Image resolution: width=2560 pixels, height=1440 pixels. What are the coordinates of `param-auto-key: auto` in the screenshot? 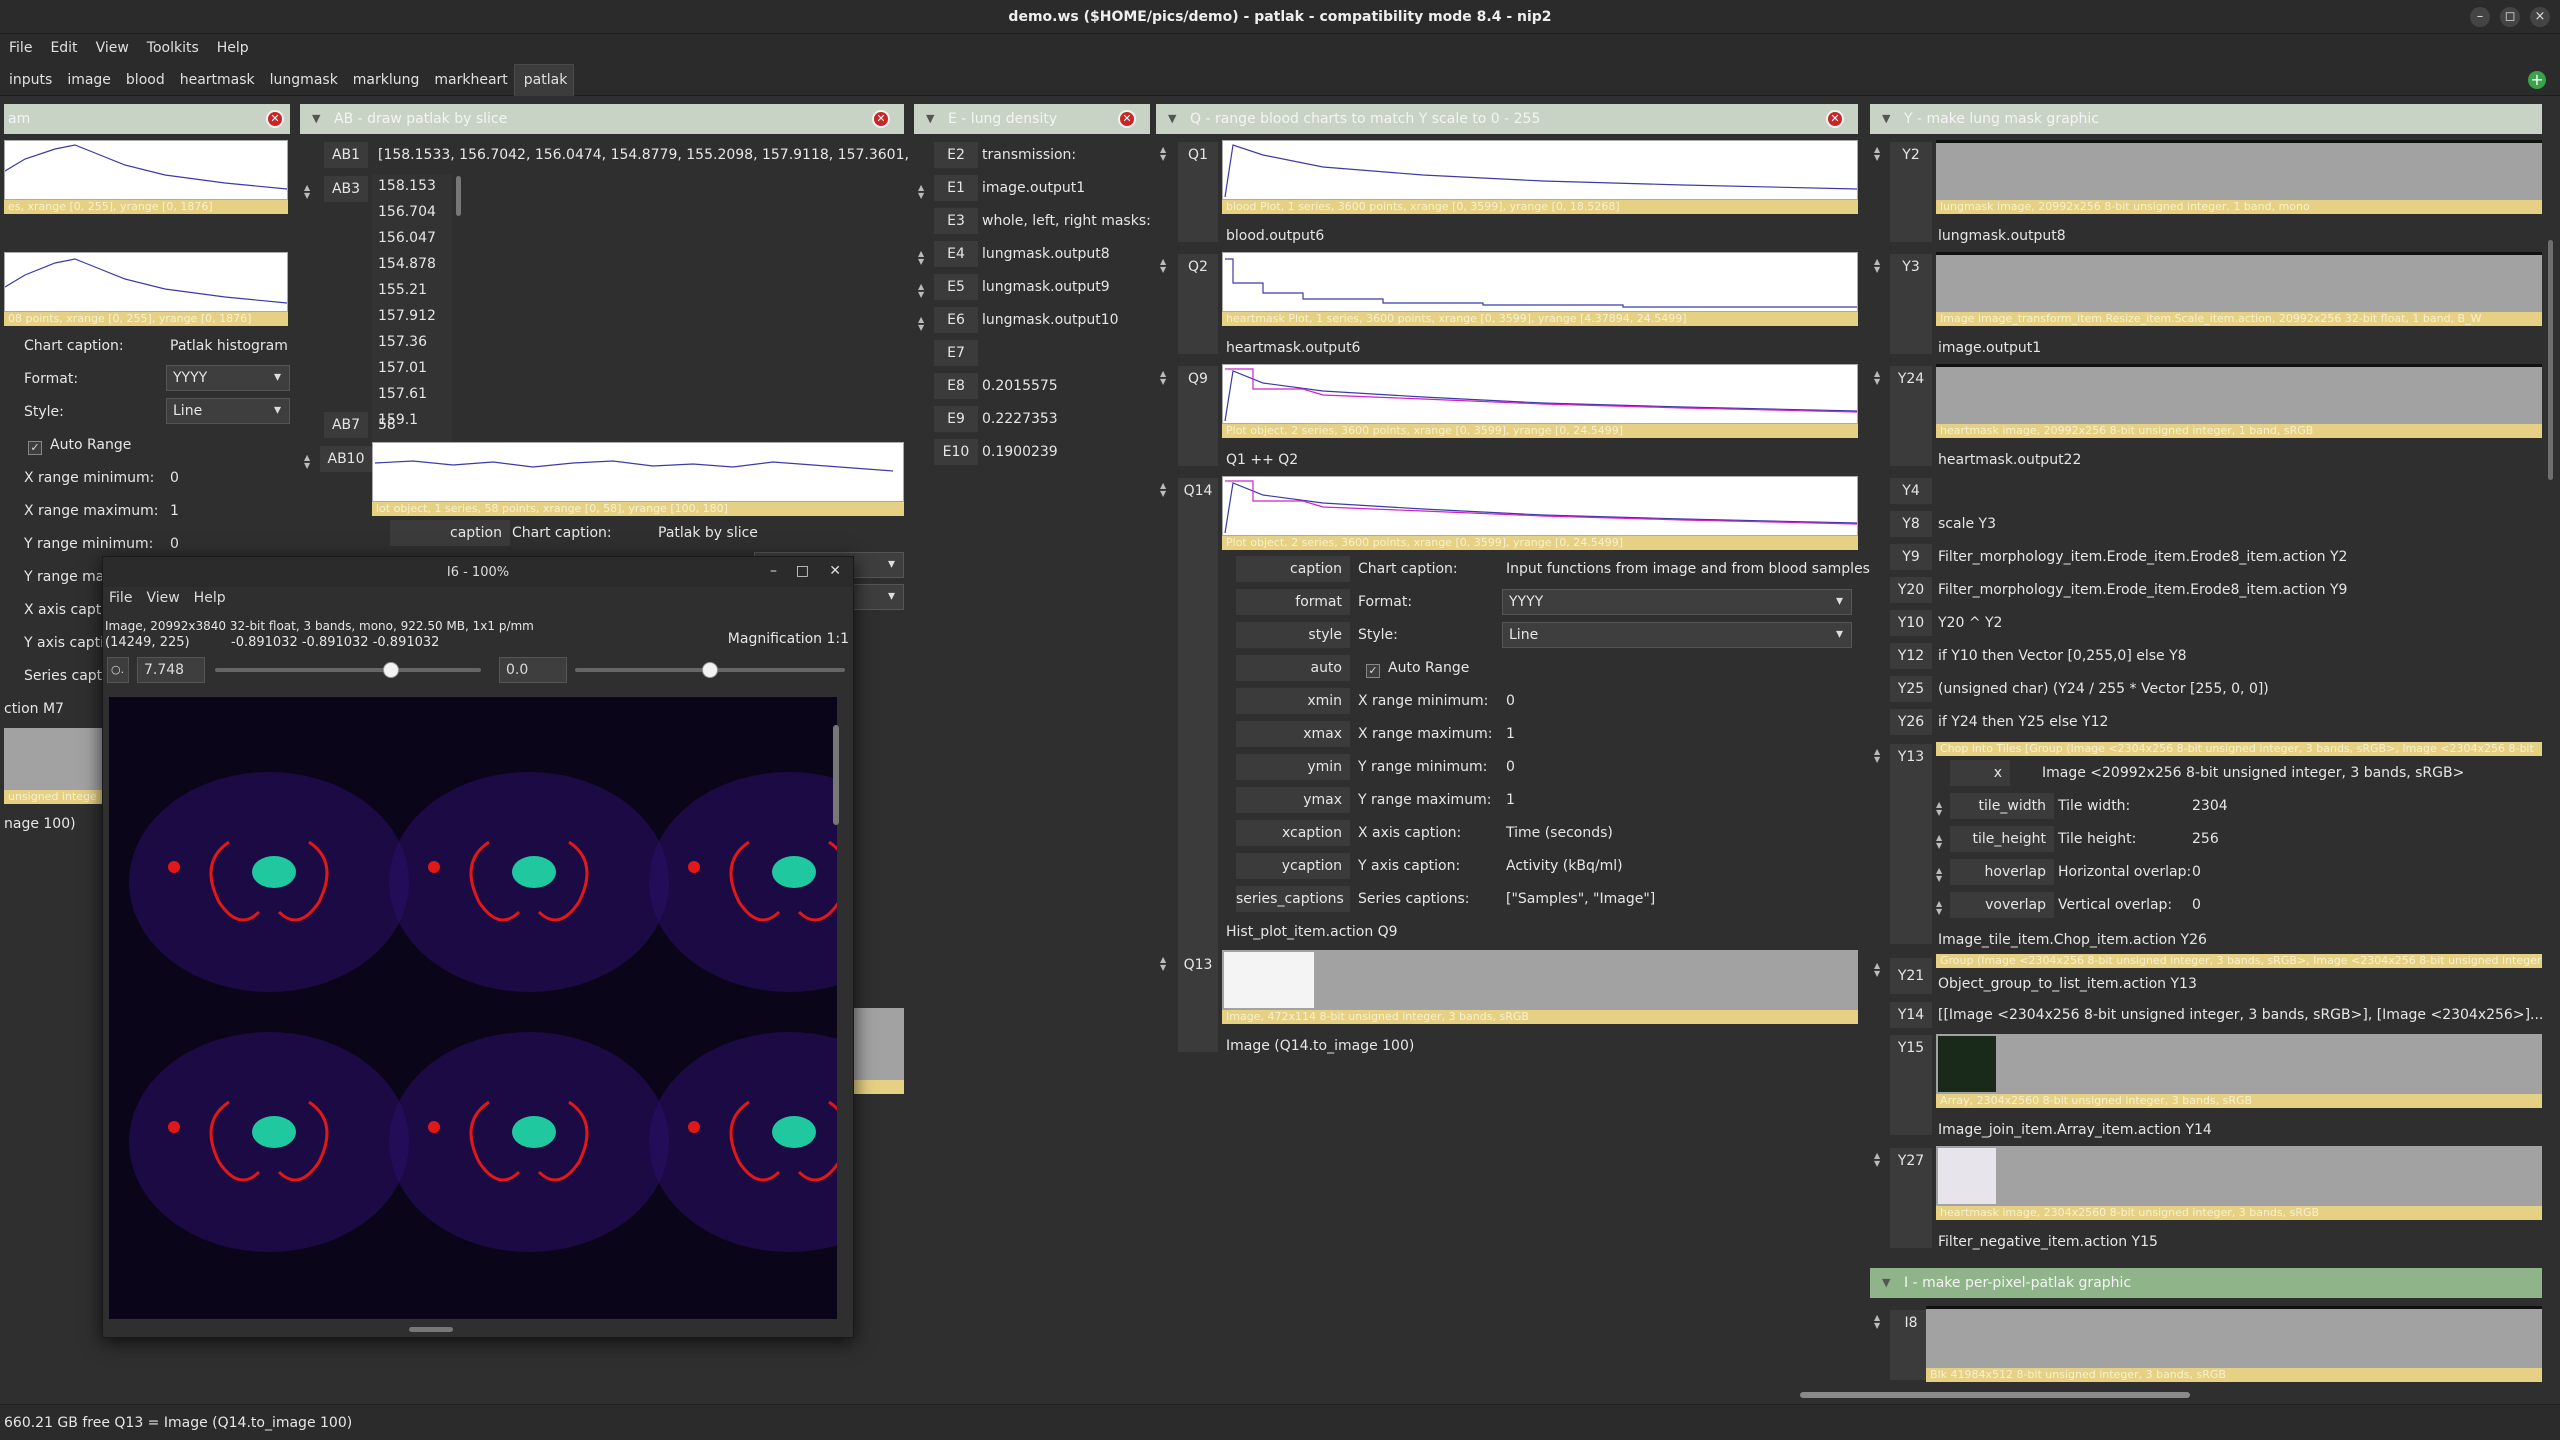 It's located at (1293, 668).